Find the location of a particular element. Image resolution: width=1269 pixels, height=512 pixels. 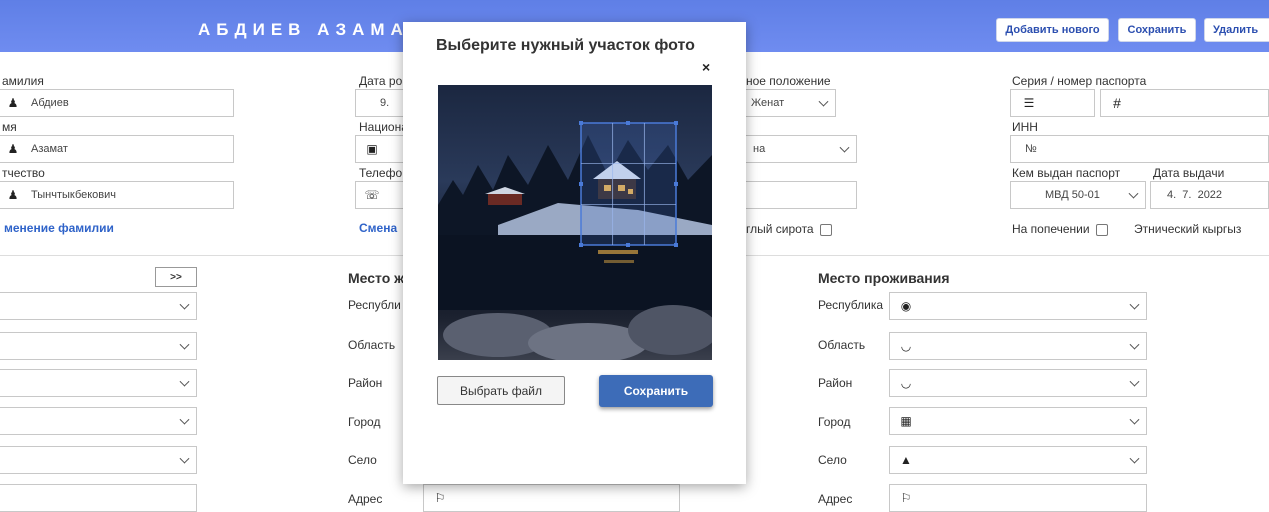

res-region-select: ◡ is located at coordinates (1018, 346).